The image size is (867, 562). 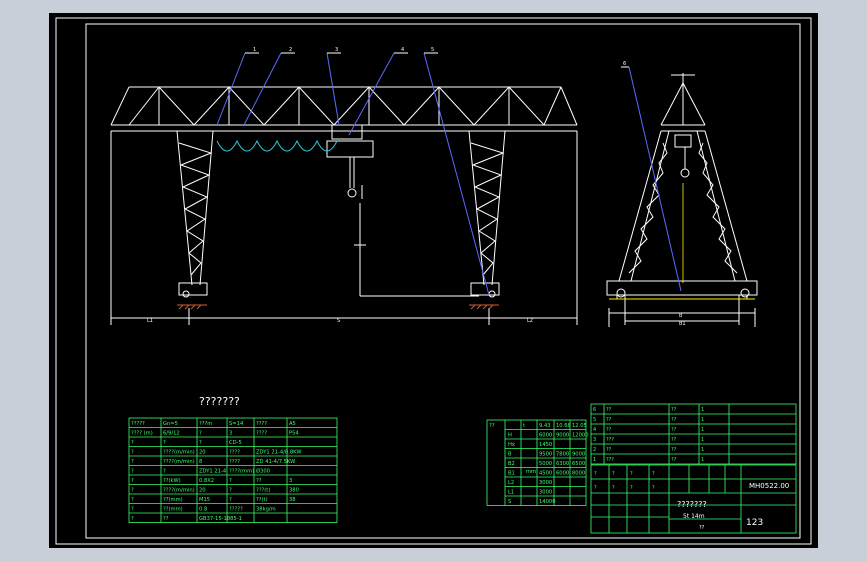 I want to click on dimension-table-value: 12000, so click(x=580, y=436).